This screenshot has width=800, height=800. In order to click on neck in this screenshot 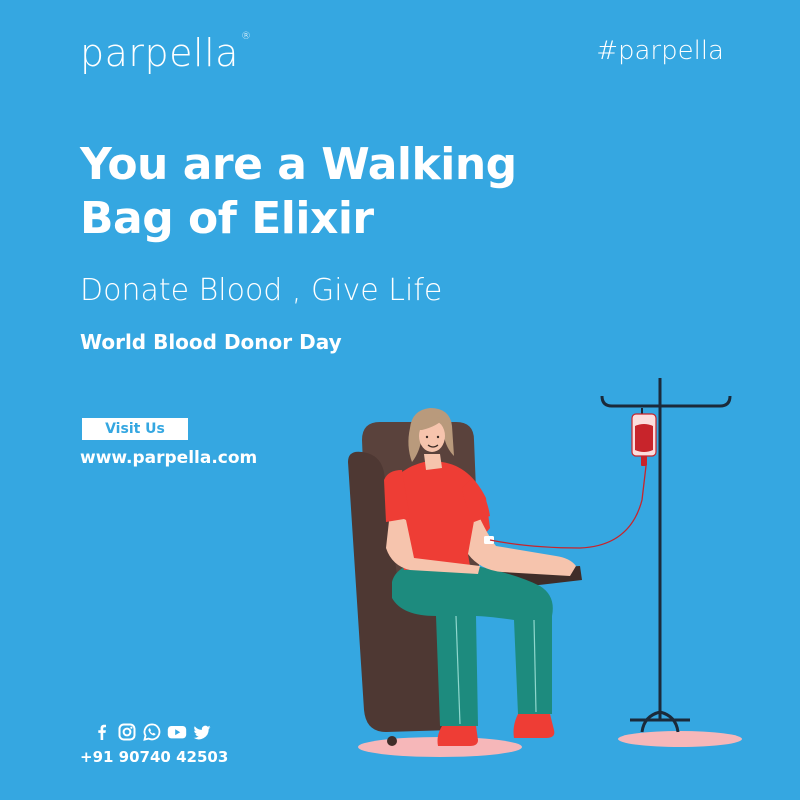, I will do `click(433, 462)`.